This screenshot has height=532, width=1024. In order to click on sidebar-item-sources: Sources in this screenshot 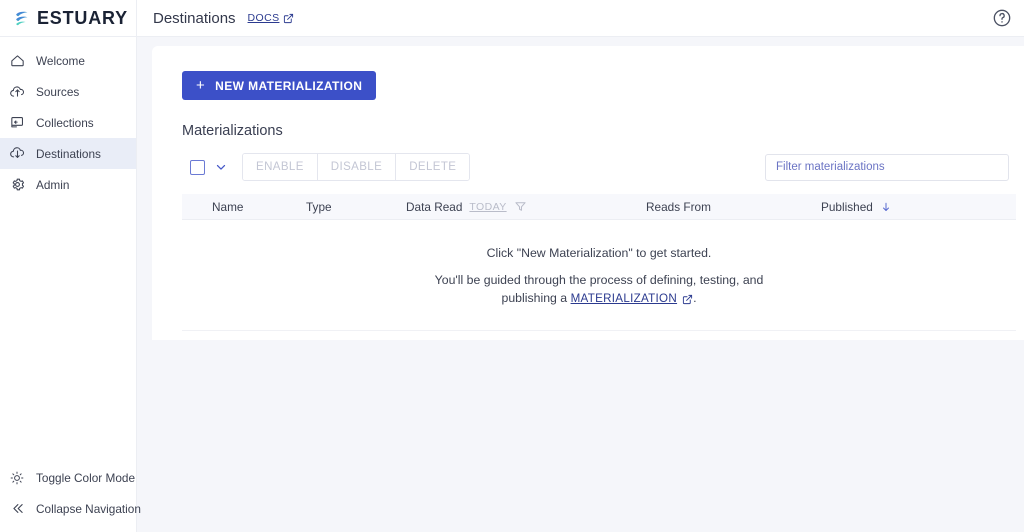, I will do `click(68, 91)`.